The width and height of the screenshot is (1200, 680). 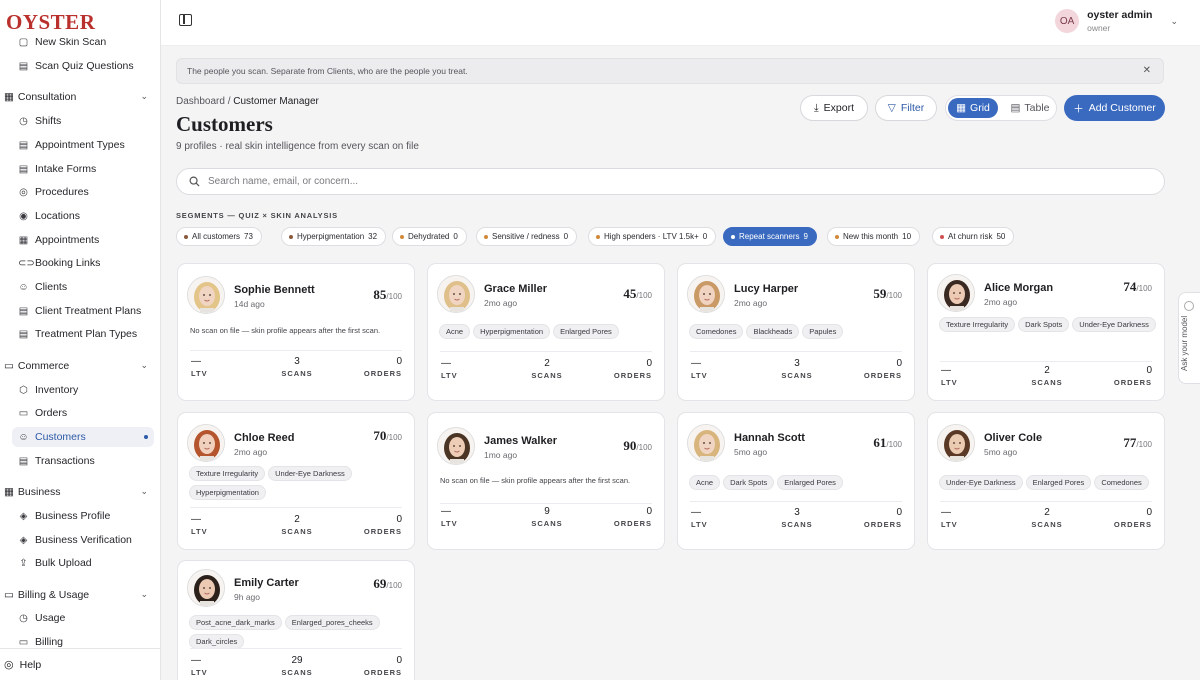 What do you see at coordinates (906, 108) in the screenshot?
I see `filter-button: ▽ Filter` at bounding box center [906, 108].